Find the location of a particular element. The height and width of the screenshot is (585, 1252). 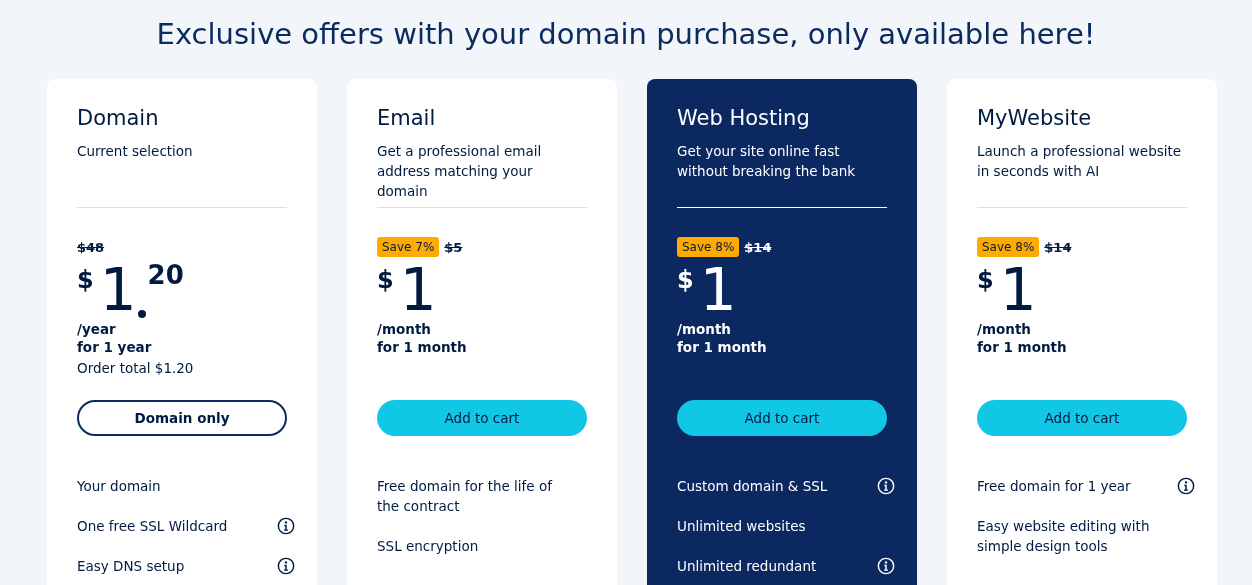

old-price: $48 is located at coordinates (91, 247).